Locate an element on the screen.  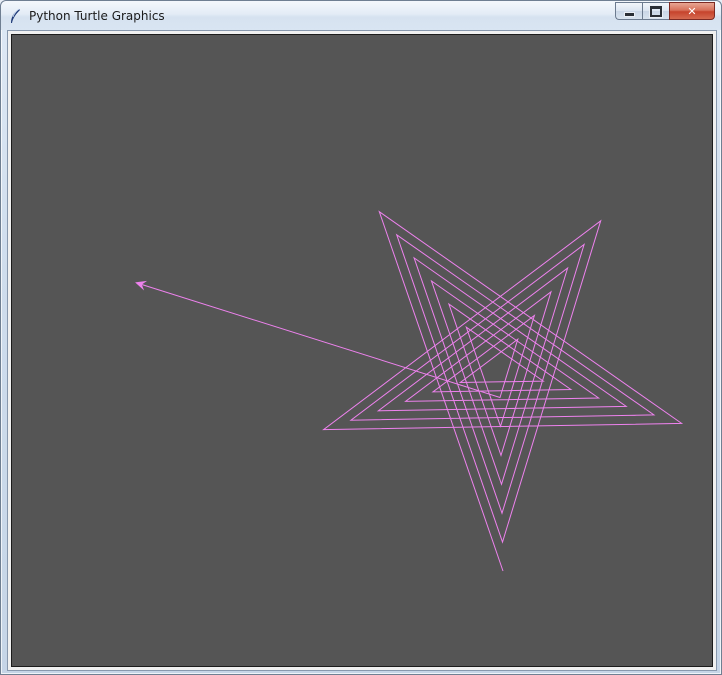
close-button: ✕ is located at coordinates (692, 11).